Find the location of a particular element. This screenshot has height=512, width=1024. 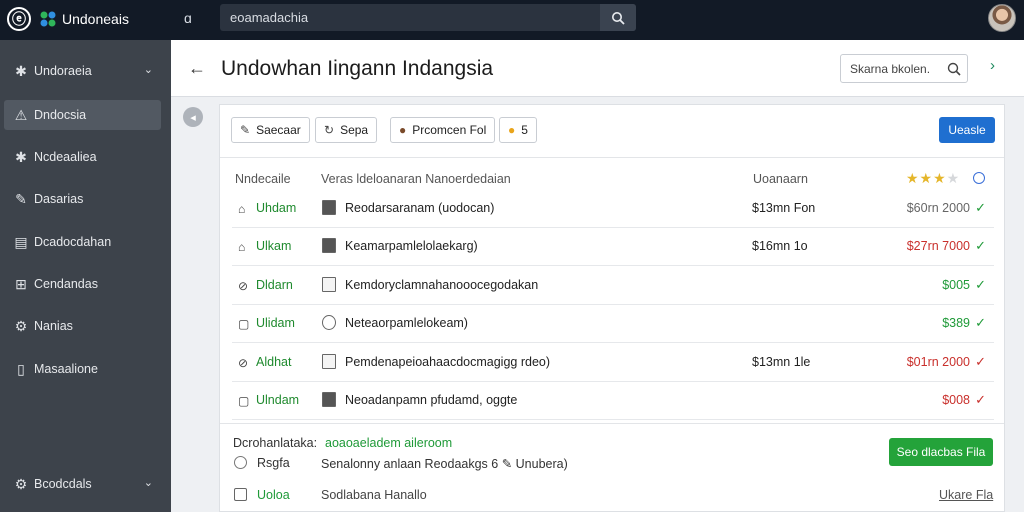

sidebar-item-label: Masaalione is located at coordinates (66, 369).